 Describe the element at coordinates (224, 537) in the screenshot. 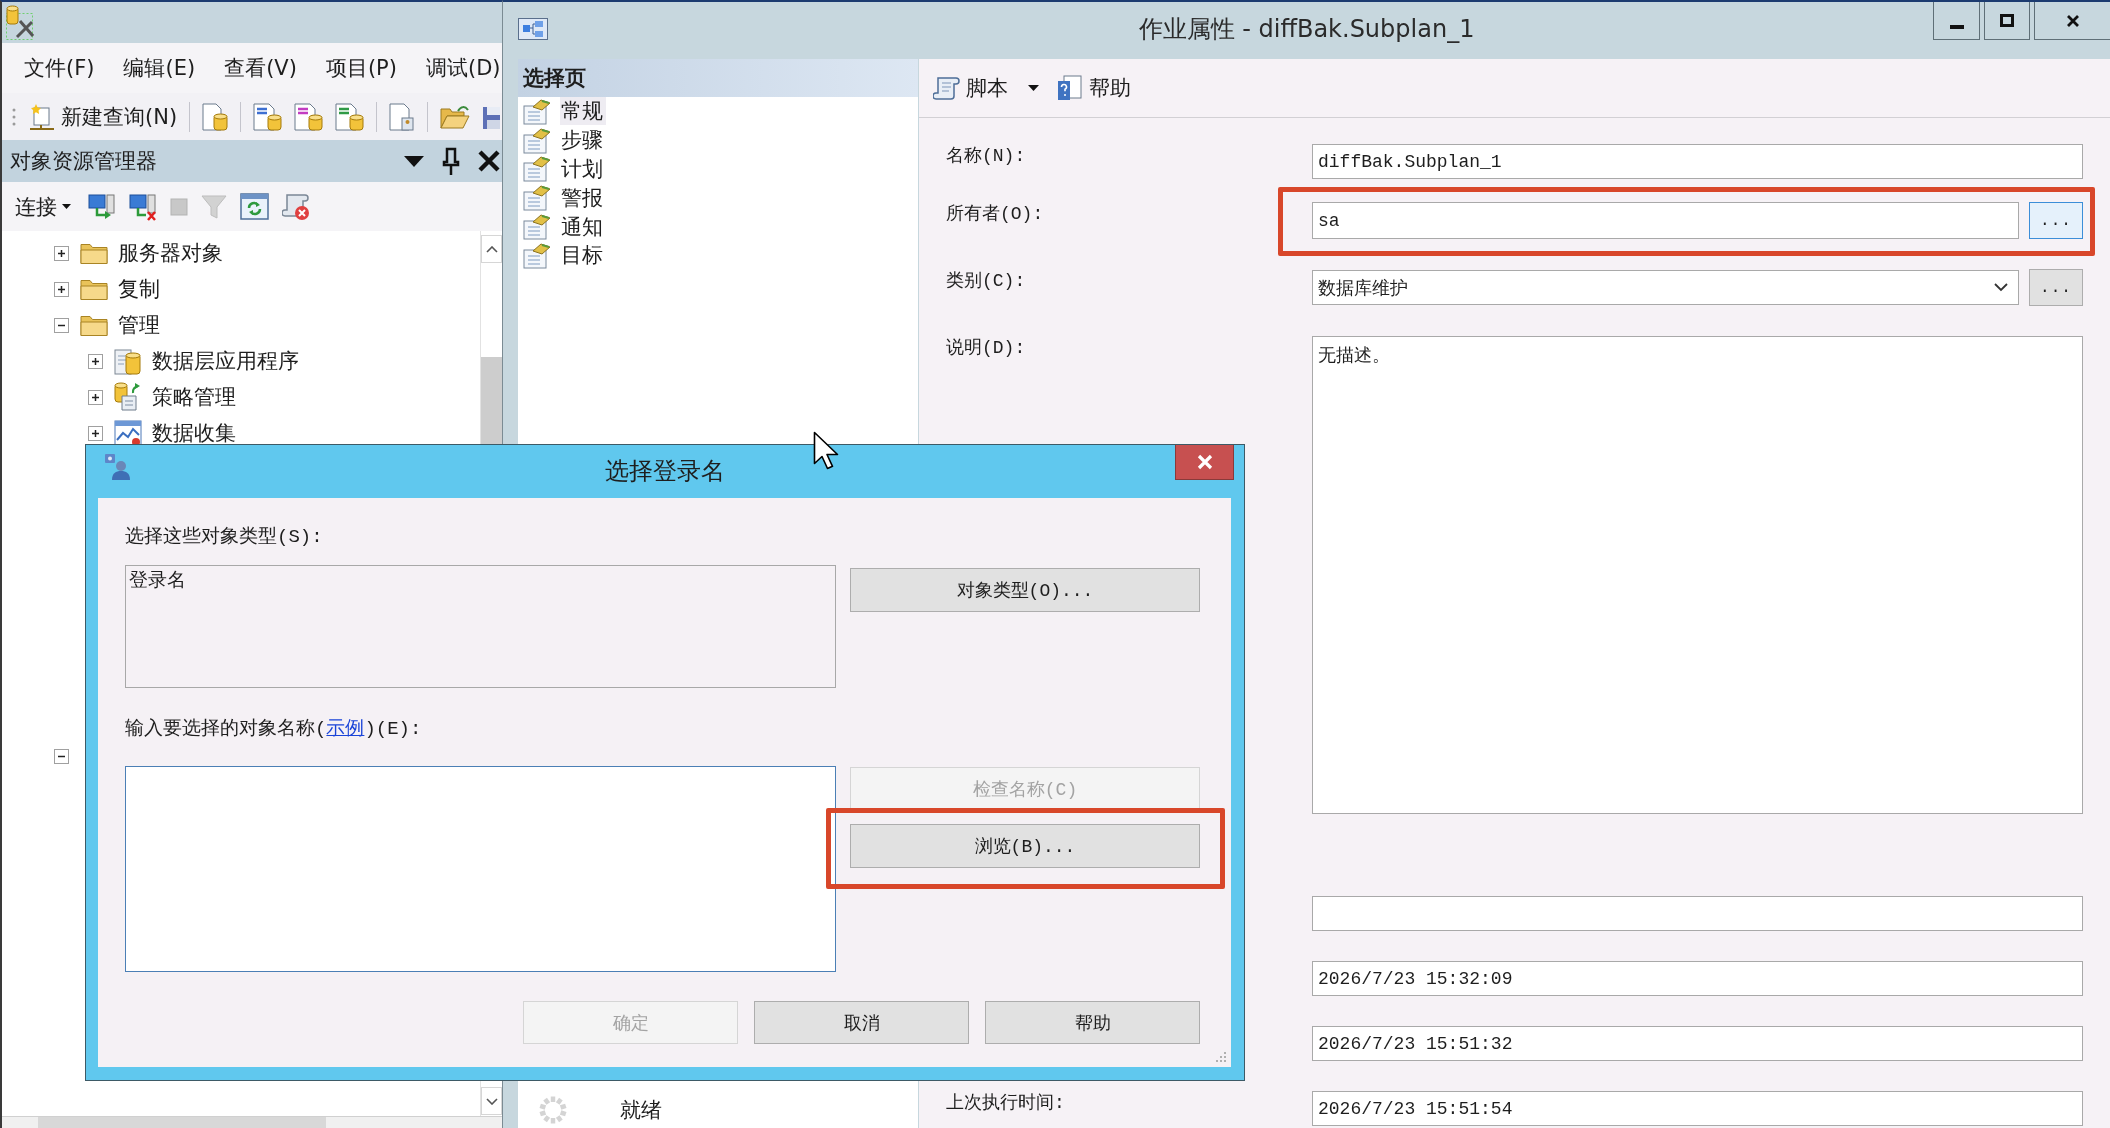

I see `field-label: 选择这些对象类型(S):` at that location.